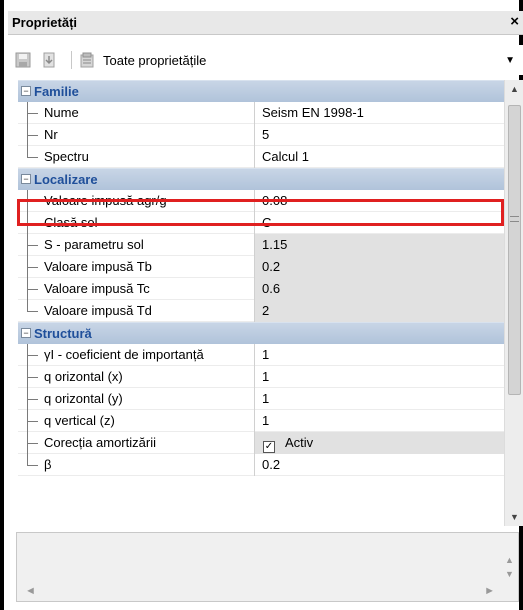 This screenshot has height=610, width=523. I want to click on chevron-down-icon: ▼, so click(510, 60).